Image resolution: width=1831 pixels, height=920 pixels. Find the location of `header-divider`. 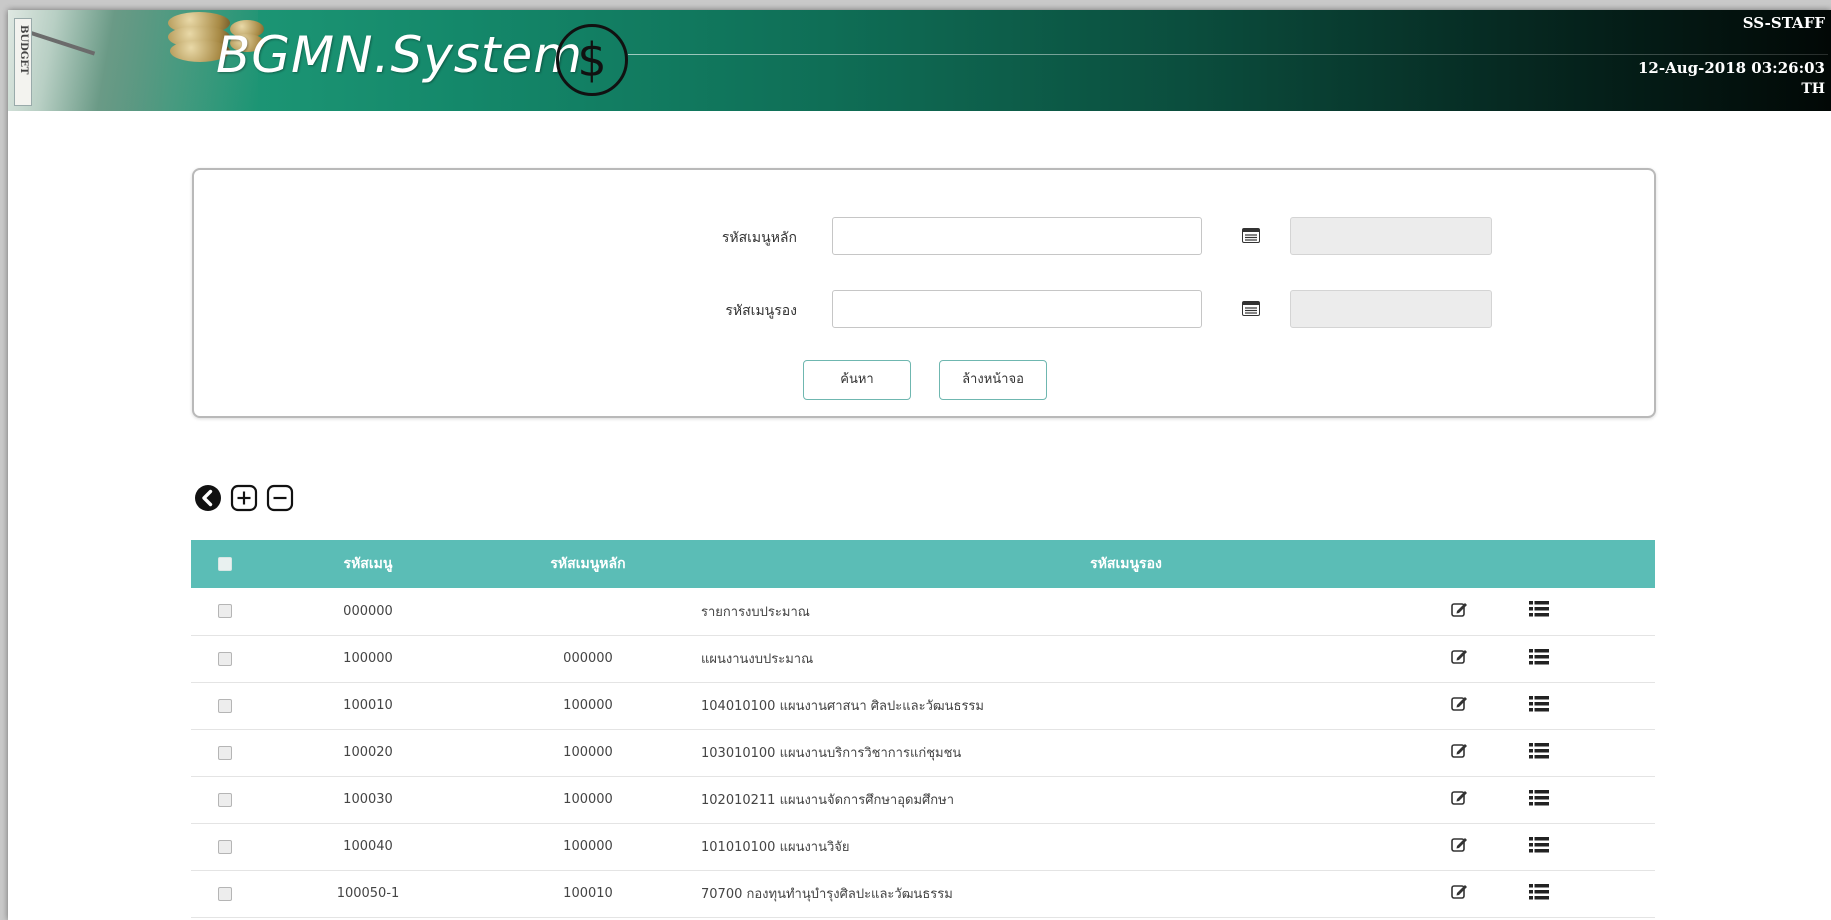

header-divider is located at coordinates (1228, 54).